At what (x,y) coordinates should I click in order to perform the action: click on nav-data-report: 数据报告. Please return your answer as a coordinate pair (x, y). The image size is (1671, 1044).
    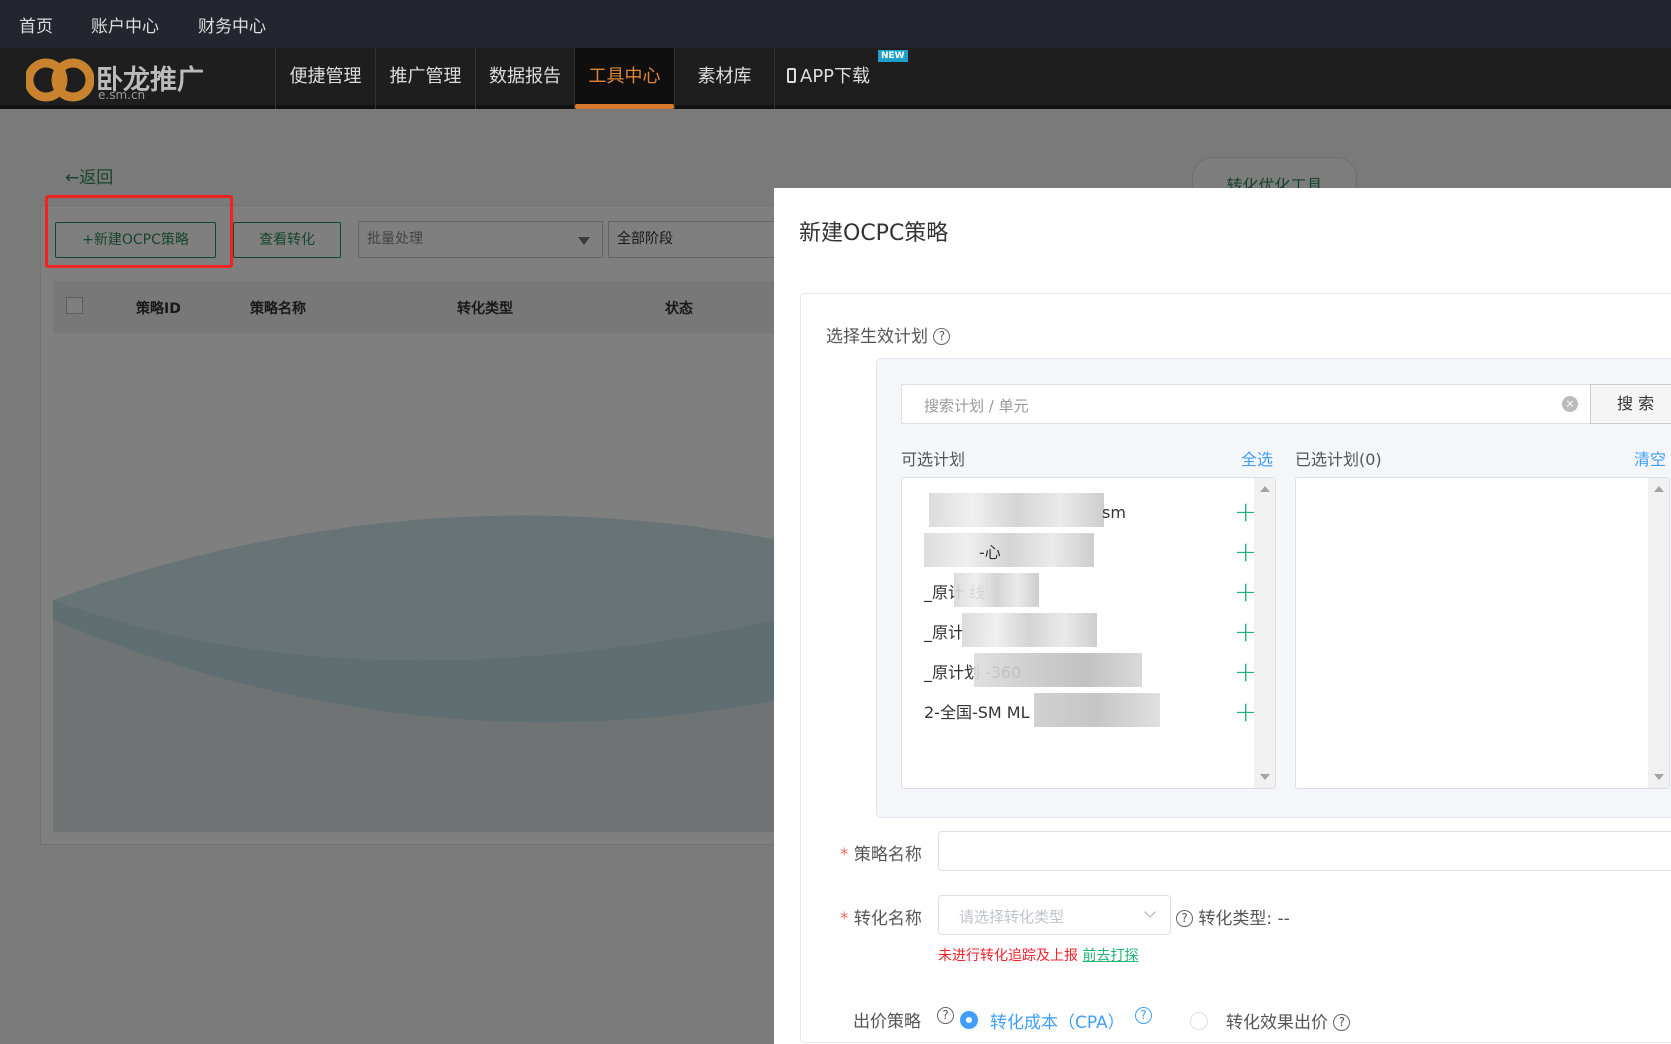
    Looking at the image, I should click on (524, 78).